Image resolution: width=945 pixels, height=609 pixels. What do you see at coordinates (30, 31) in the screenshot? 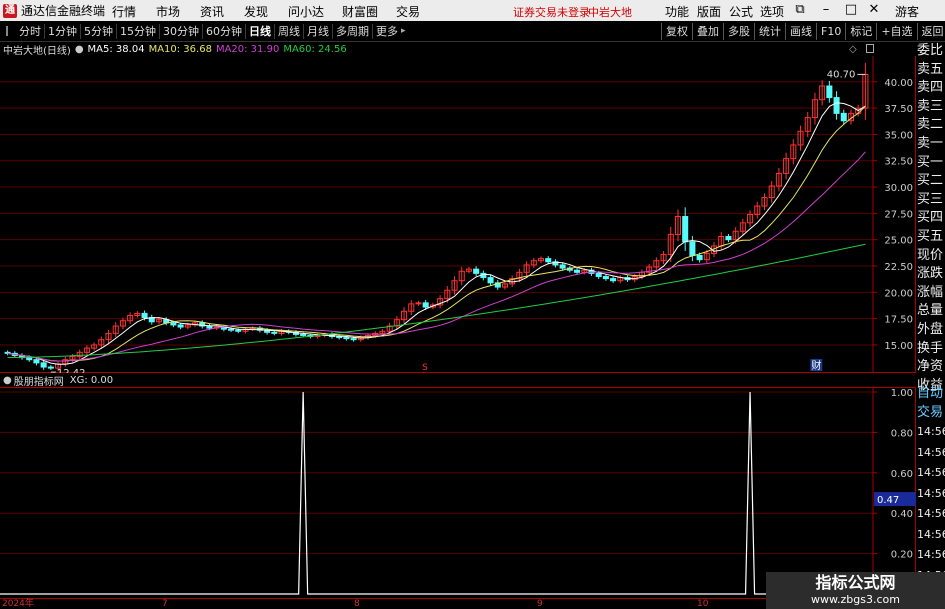
I see `tab-fenshi: 分时` at bounding box center [30, 31].